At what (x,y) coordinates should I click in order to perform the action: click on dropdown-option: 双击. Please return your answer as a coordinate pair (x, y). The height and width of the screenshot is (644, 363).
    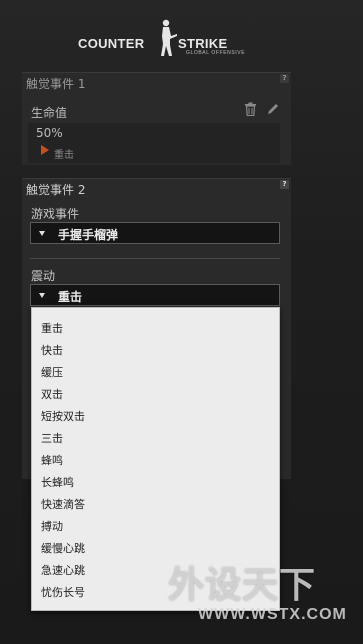
    Looking at the image, I should click on (52, 394).